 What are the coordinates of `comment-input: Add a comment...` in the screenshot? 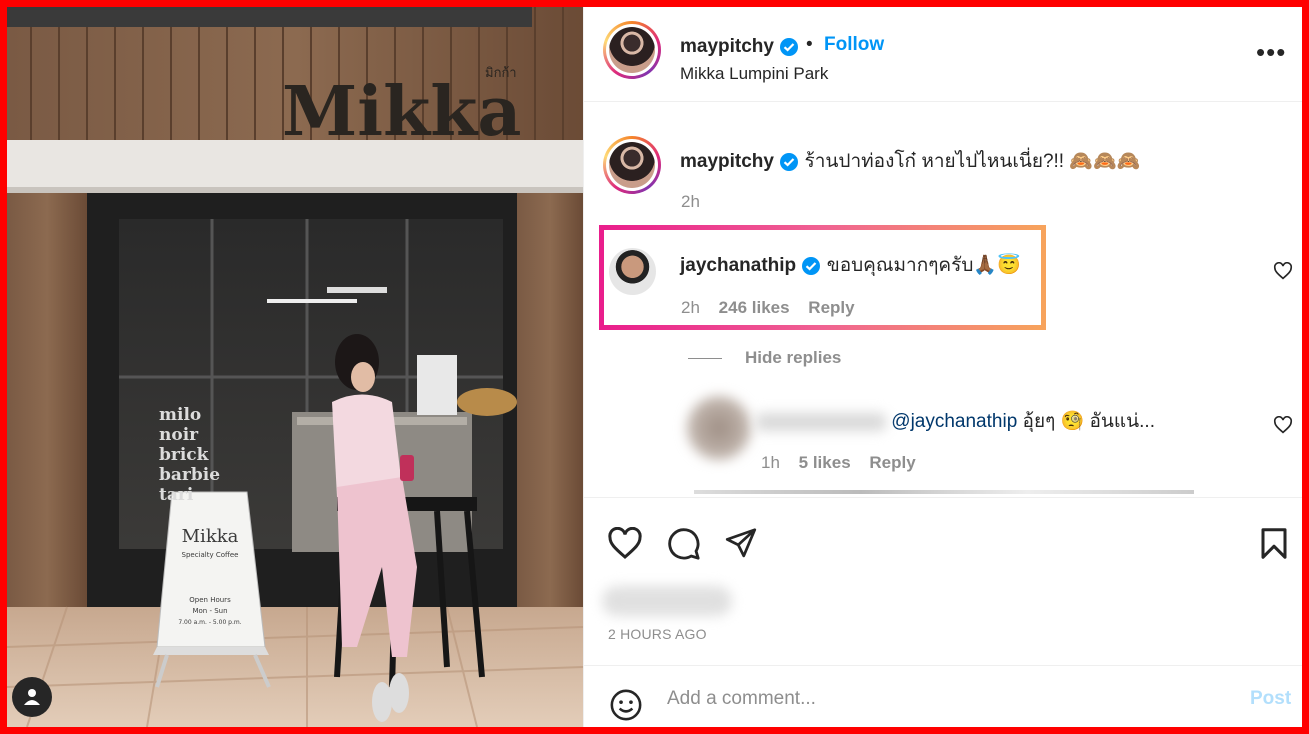 It's located at (741, 699).